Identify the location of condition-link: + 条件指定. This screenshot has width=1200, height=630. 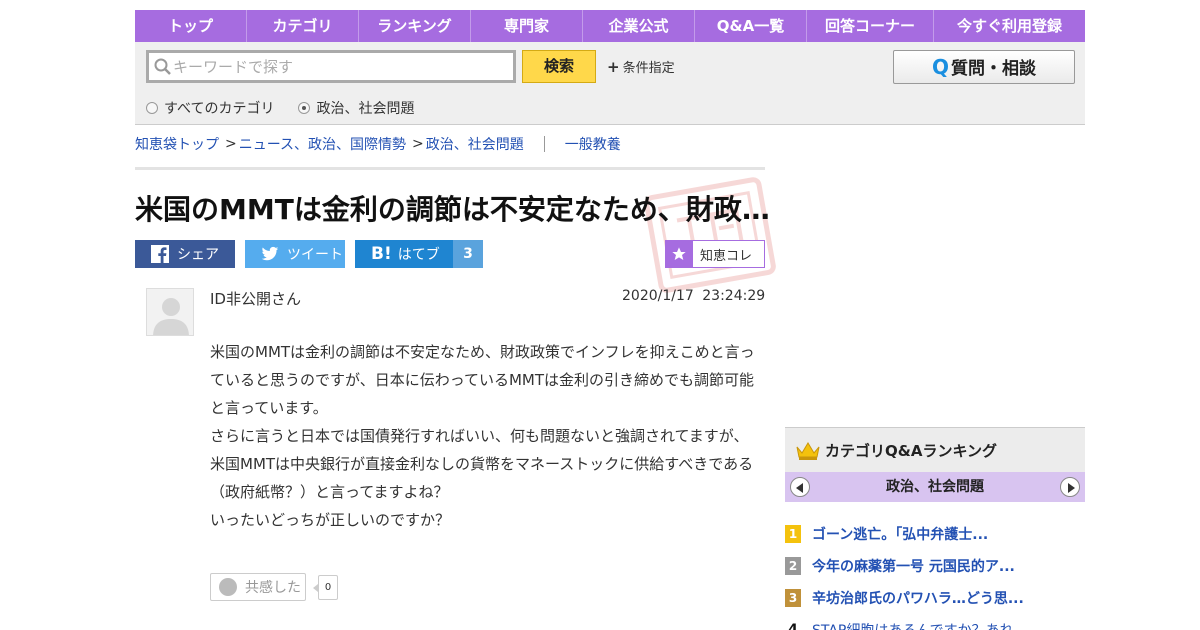
(641, 66).